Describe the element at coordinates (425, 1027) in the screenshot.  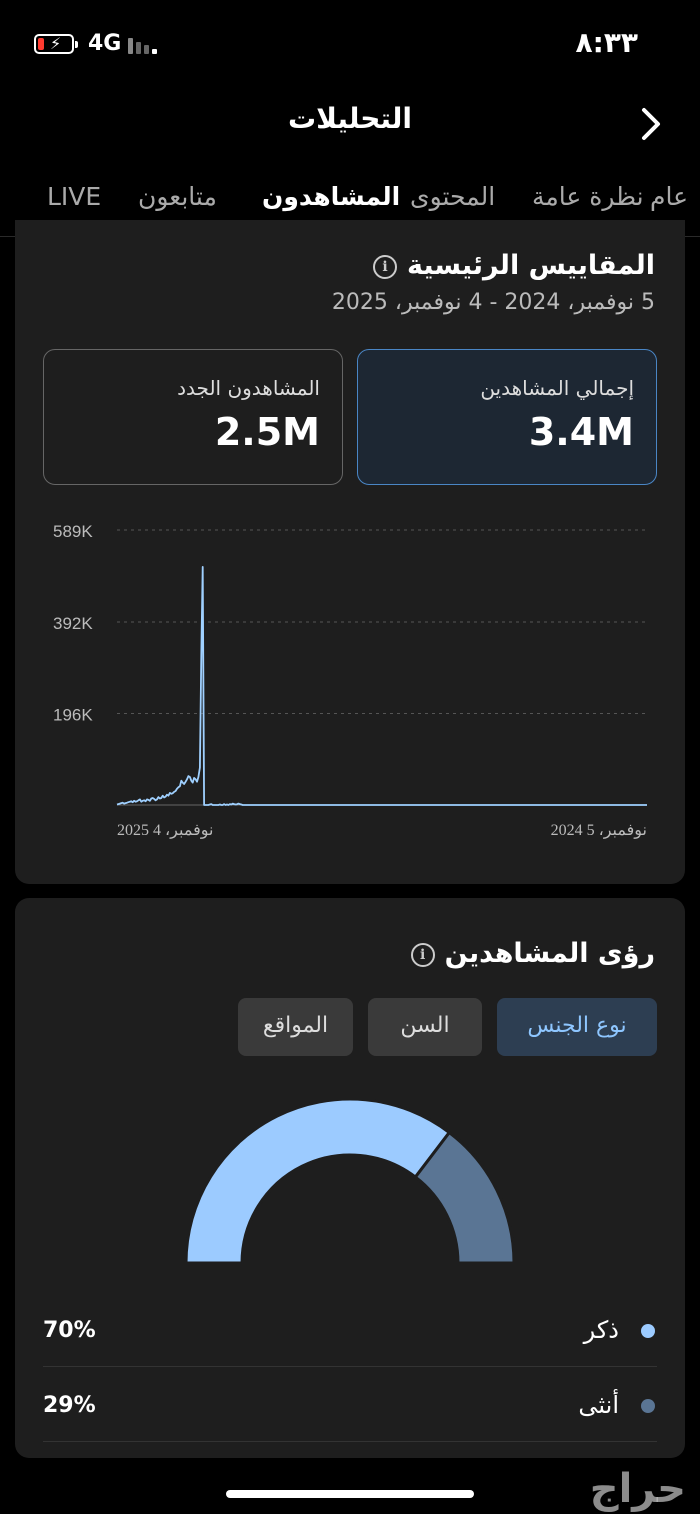
I see `segment-age: السن` at that location.